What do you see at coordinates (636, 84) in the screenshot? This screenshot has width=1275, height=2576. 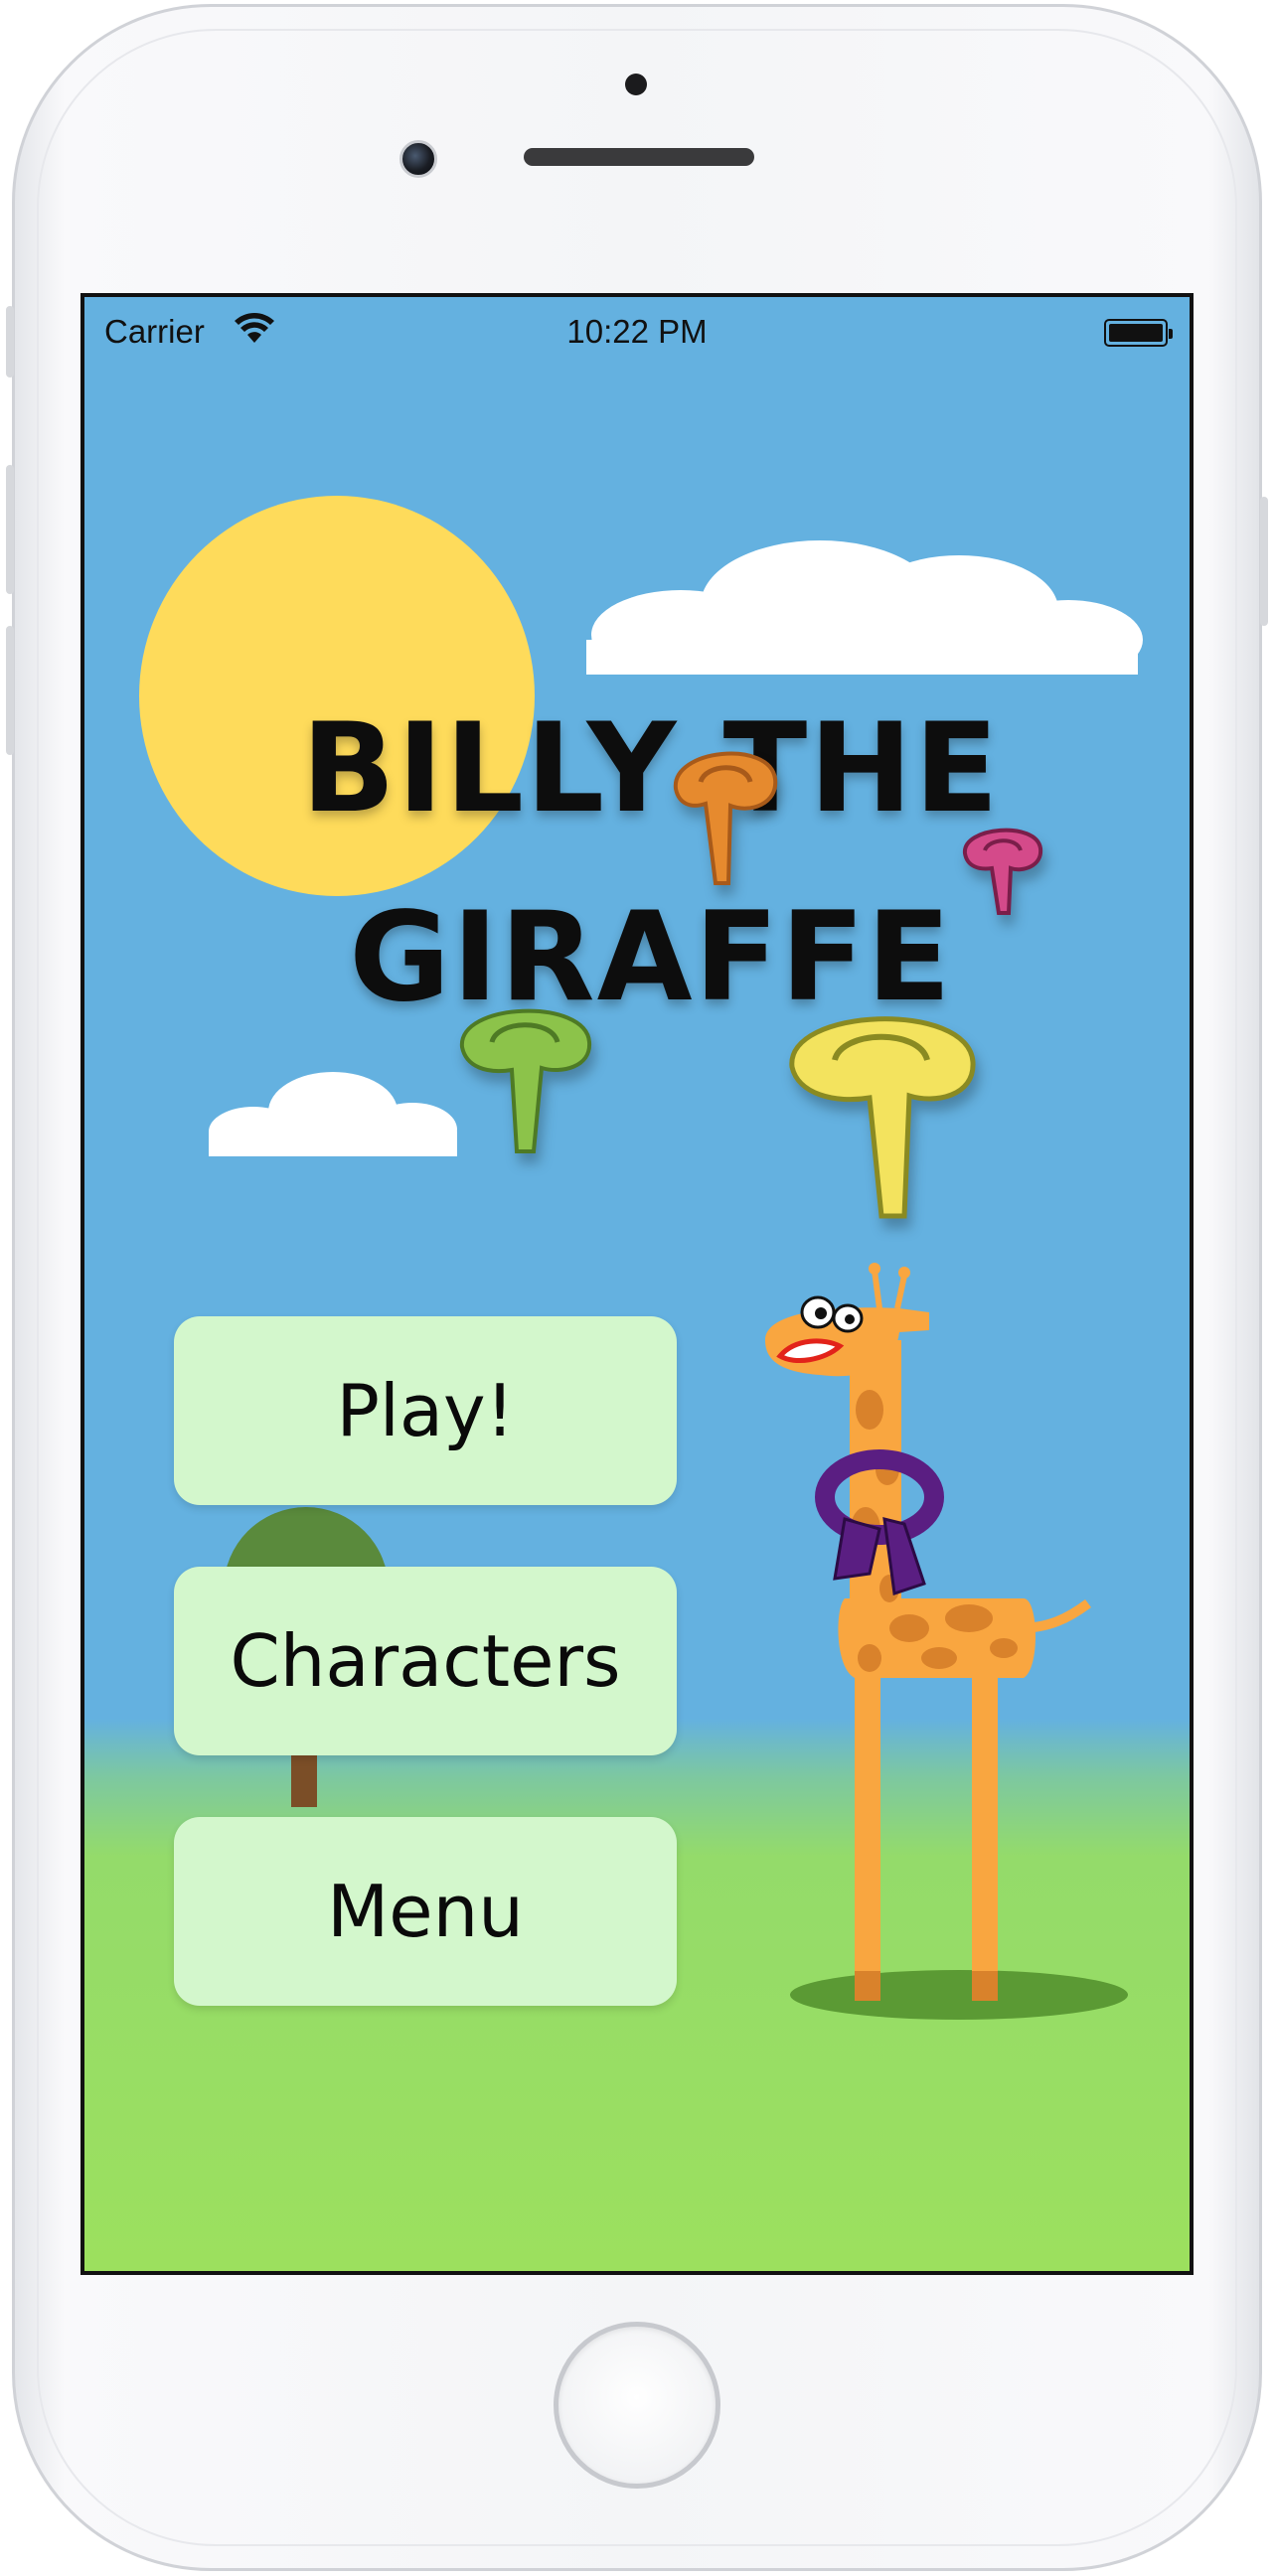 I see `proximity-sensor` at bounding box center [636, 84].